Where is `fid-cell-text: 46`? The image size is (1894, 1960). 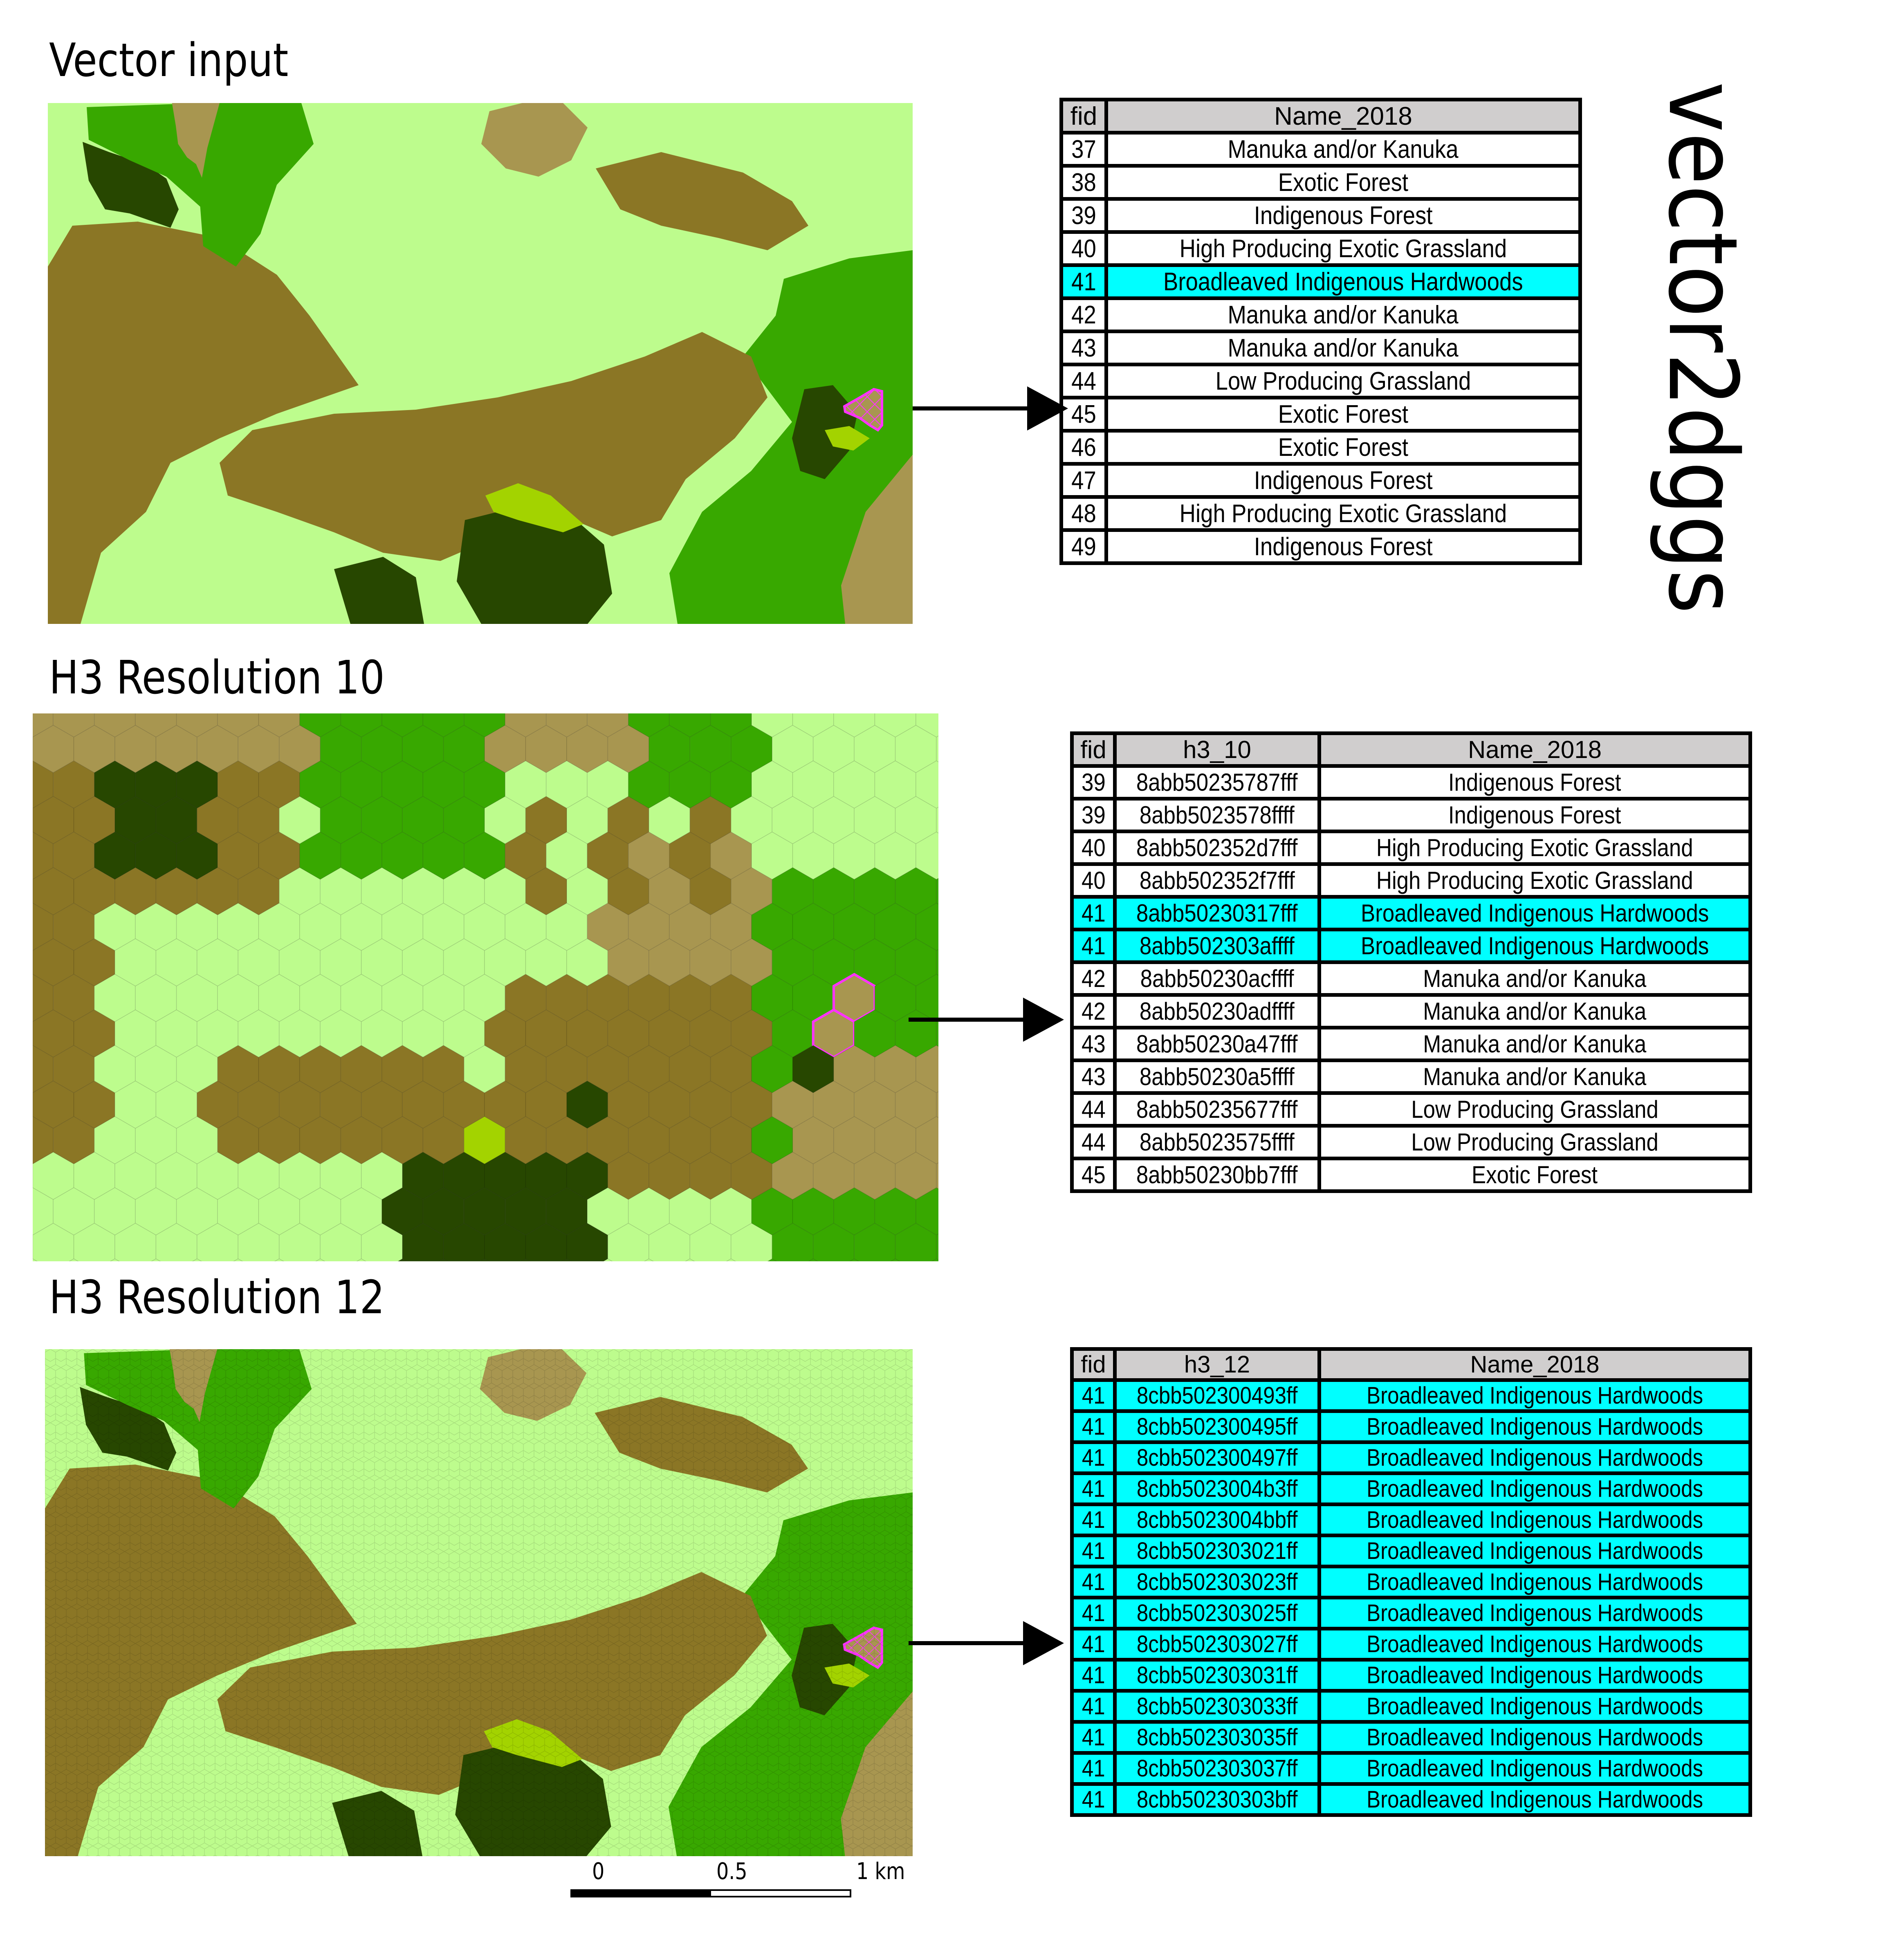 fid-cell-text: 46 is located at coordinates (1083, 448).